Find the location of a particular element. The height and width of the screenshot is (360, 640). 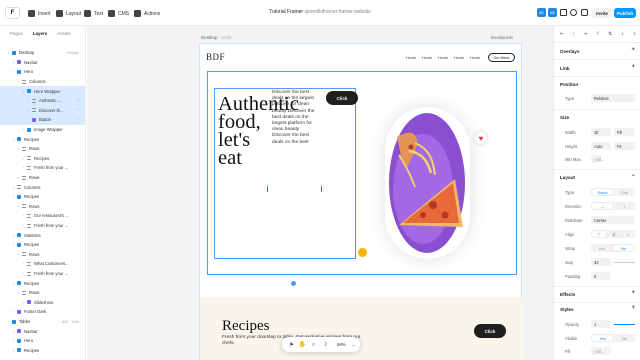

share-icon is located at coordinates (584, 12).